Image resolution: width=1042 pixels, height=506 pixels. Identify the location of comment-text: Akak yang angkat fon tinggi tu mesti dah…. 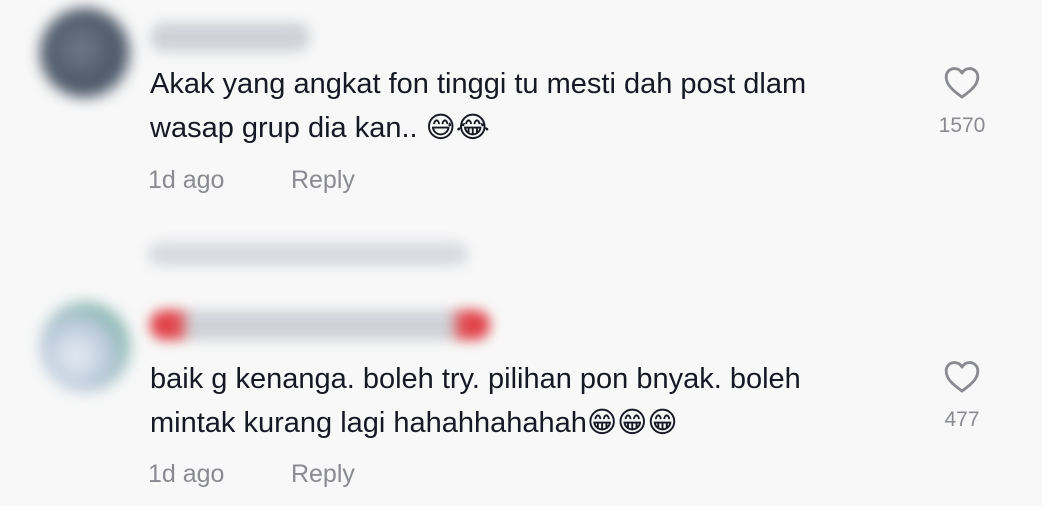
(478, 106).